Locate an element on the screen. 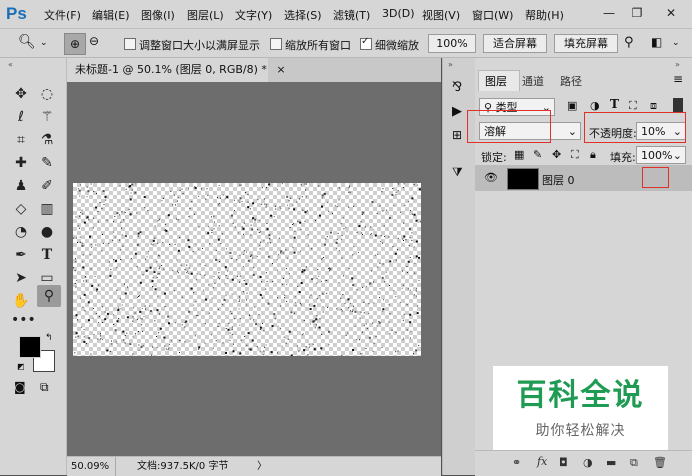 The image size is (692, 476). menu-edit: 编辑(E) is located at coordinates (111, 15).